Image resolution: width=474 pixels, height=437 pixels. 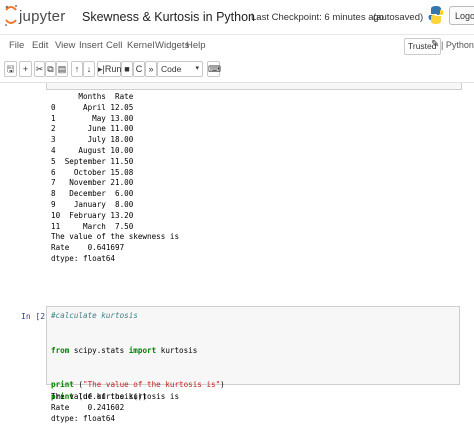 What do you see at coordinates (436, 15) in the screenshot?
I see `python-logo-icon` at bounding box center [436, 15].